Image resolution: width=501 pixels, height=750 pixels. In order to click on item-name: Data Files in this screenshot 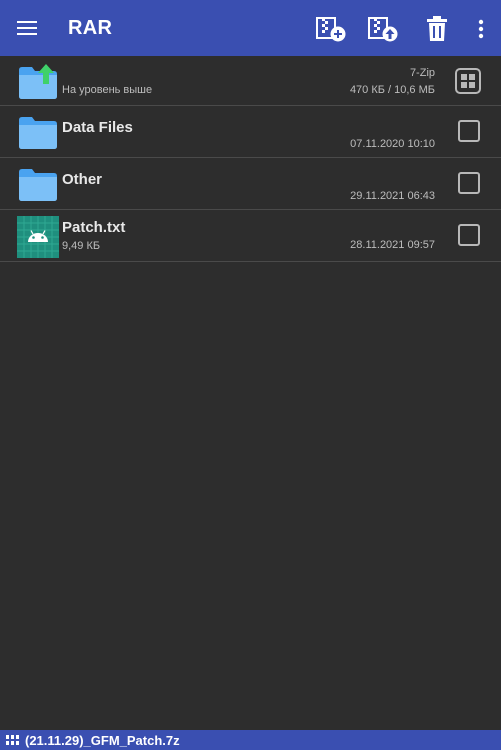, I will do `click(97, 127)`.